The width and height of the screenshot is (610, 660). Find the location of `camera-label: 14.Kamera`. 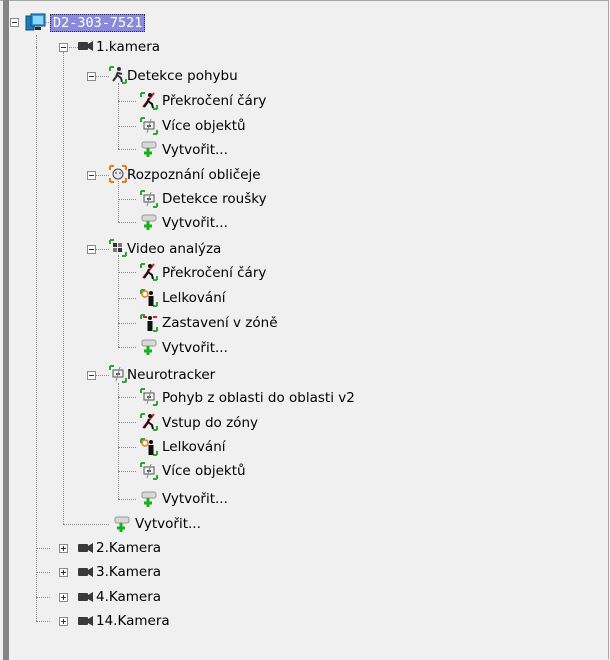

camera-label: 14.Kamera is located at coordinates (133, 621).